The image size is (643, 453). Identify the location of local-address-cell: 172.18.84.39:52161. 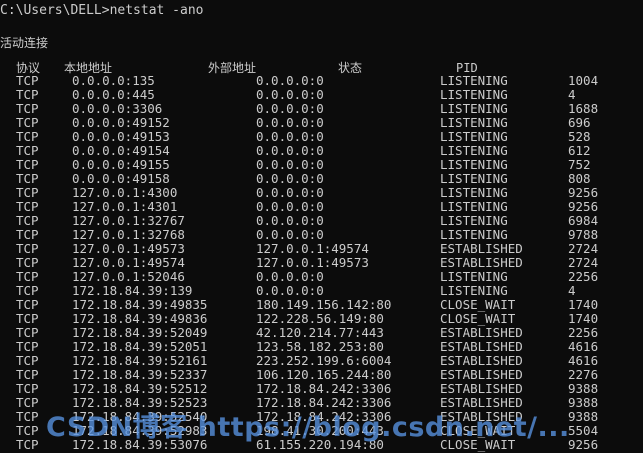
(140, 360).